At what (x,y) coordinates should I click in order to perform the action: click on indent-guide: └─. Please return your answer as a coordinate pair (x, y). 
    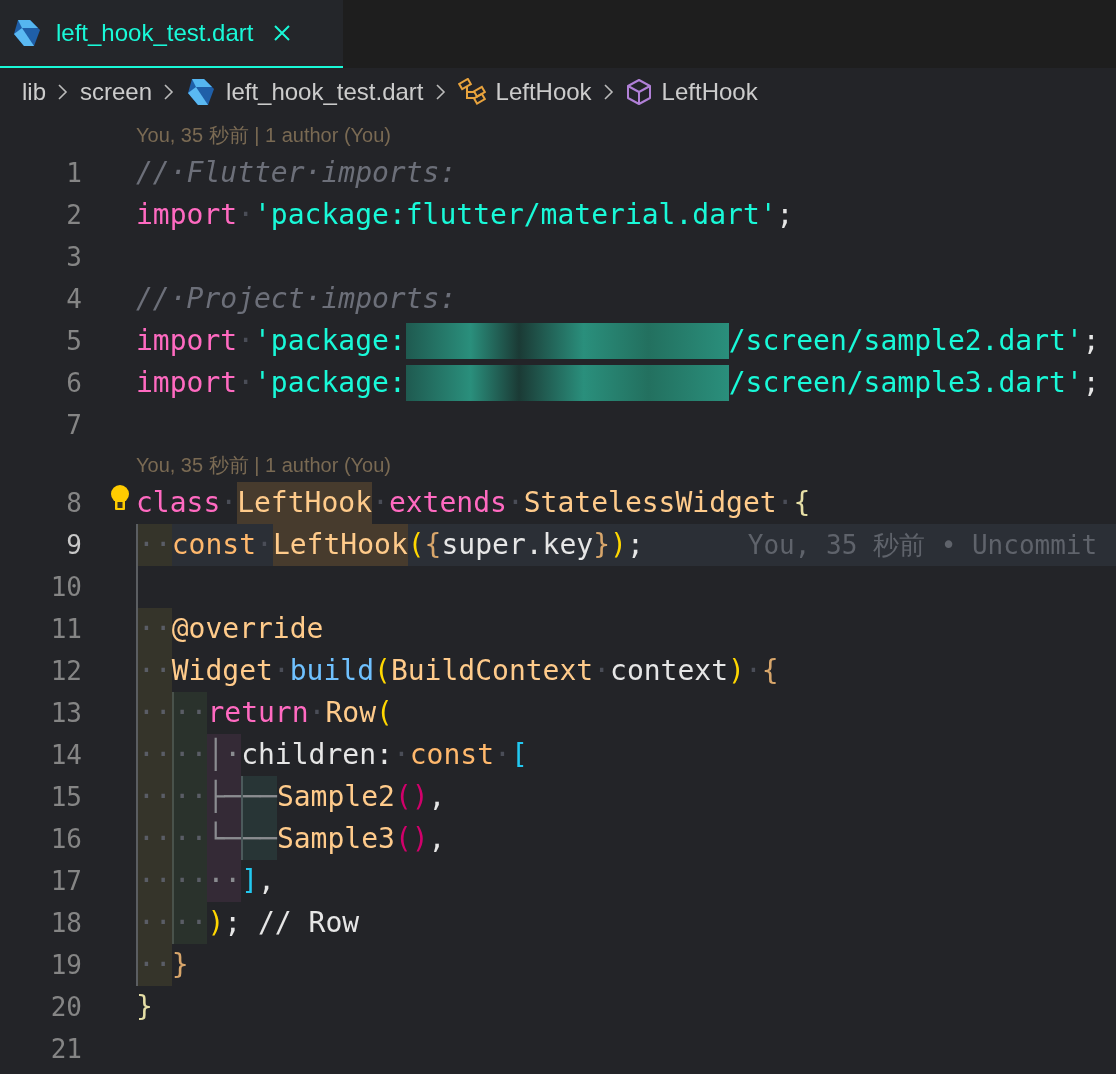
    Looking at the image, I should click on (224, 839).